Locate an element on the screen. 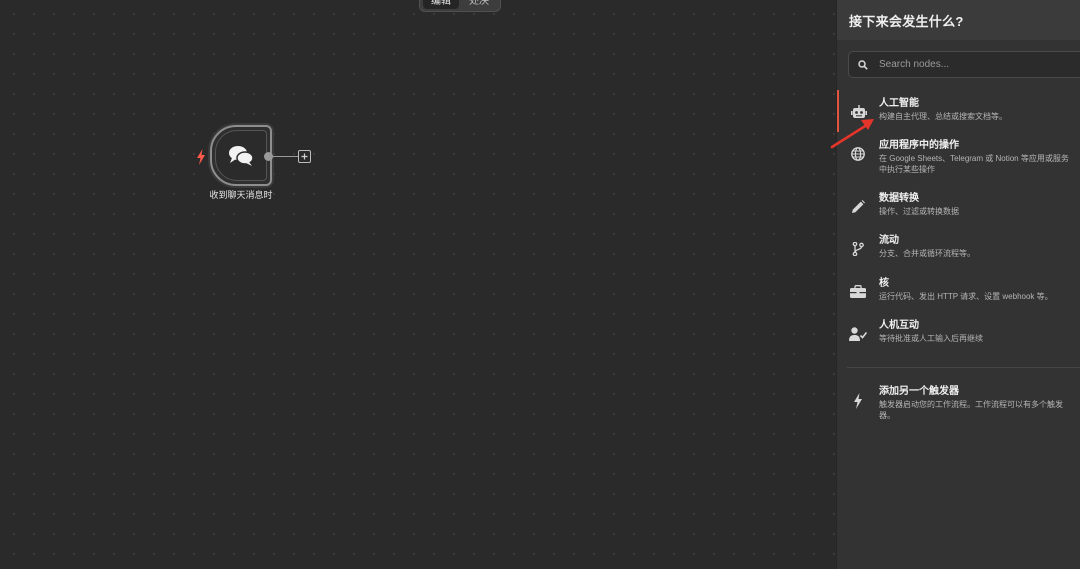  node-output-handle is located at coordinates (268, 156).